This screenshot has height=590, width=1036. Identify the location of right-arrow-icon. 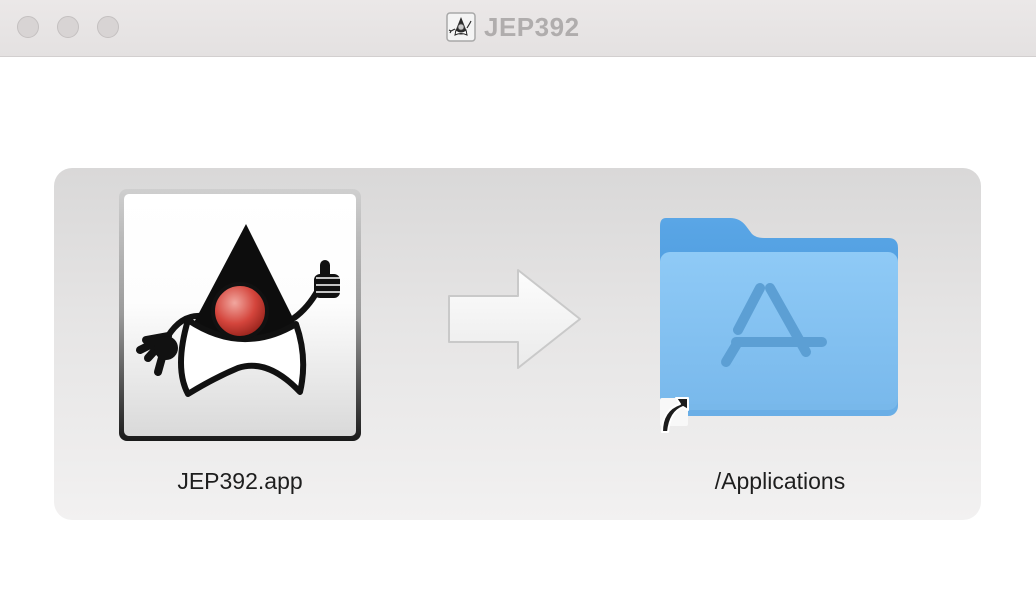
(514, 319).